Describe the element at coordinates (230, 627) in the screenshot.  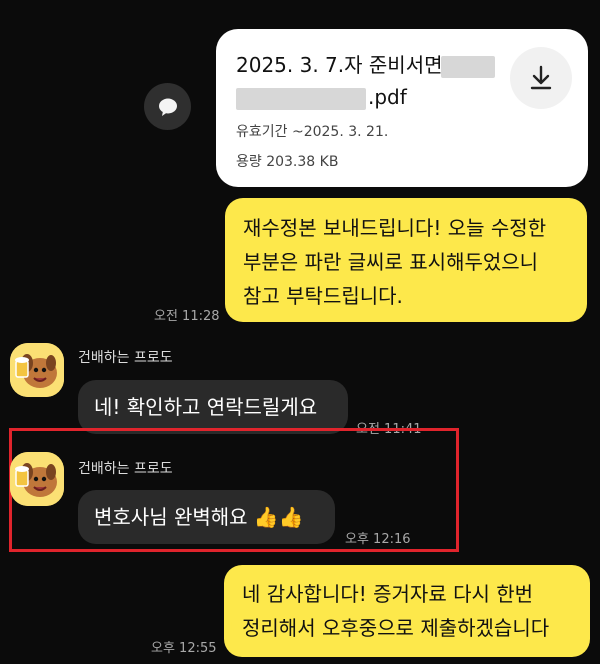
I see `unread-count: 1` at that location.